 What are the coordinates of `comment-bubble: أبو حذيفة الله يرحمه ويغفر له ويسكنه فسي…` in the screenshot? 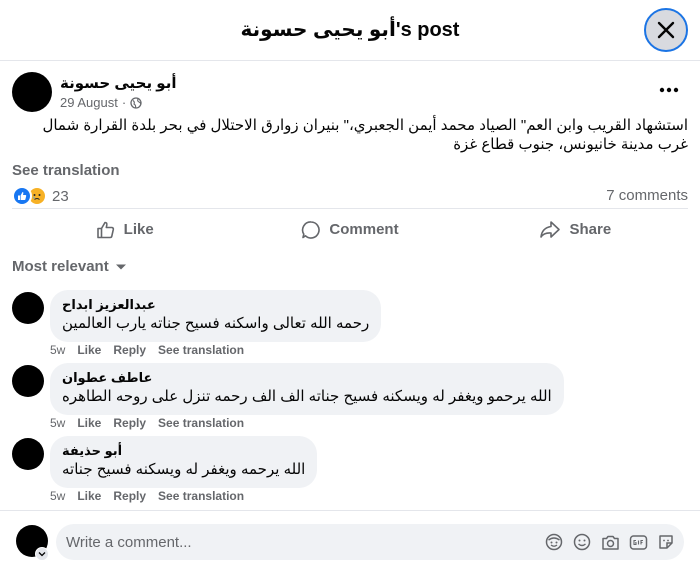 It's located at (184, 462).